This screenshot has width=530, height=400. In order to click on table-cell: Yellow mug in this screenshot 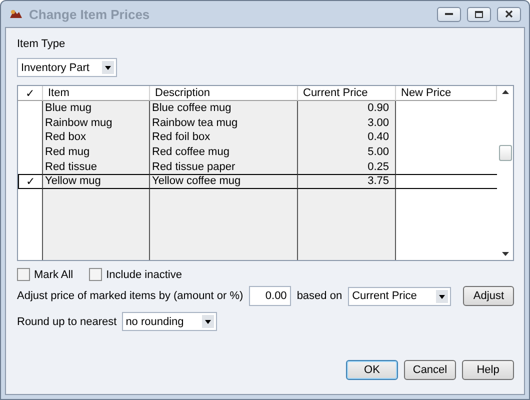, I will do `click(96, 181)`.